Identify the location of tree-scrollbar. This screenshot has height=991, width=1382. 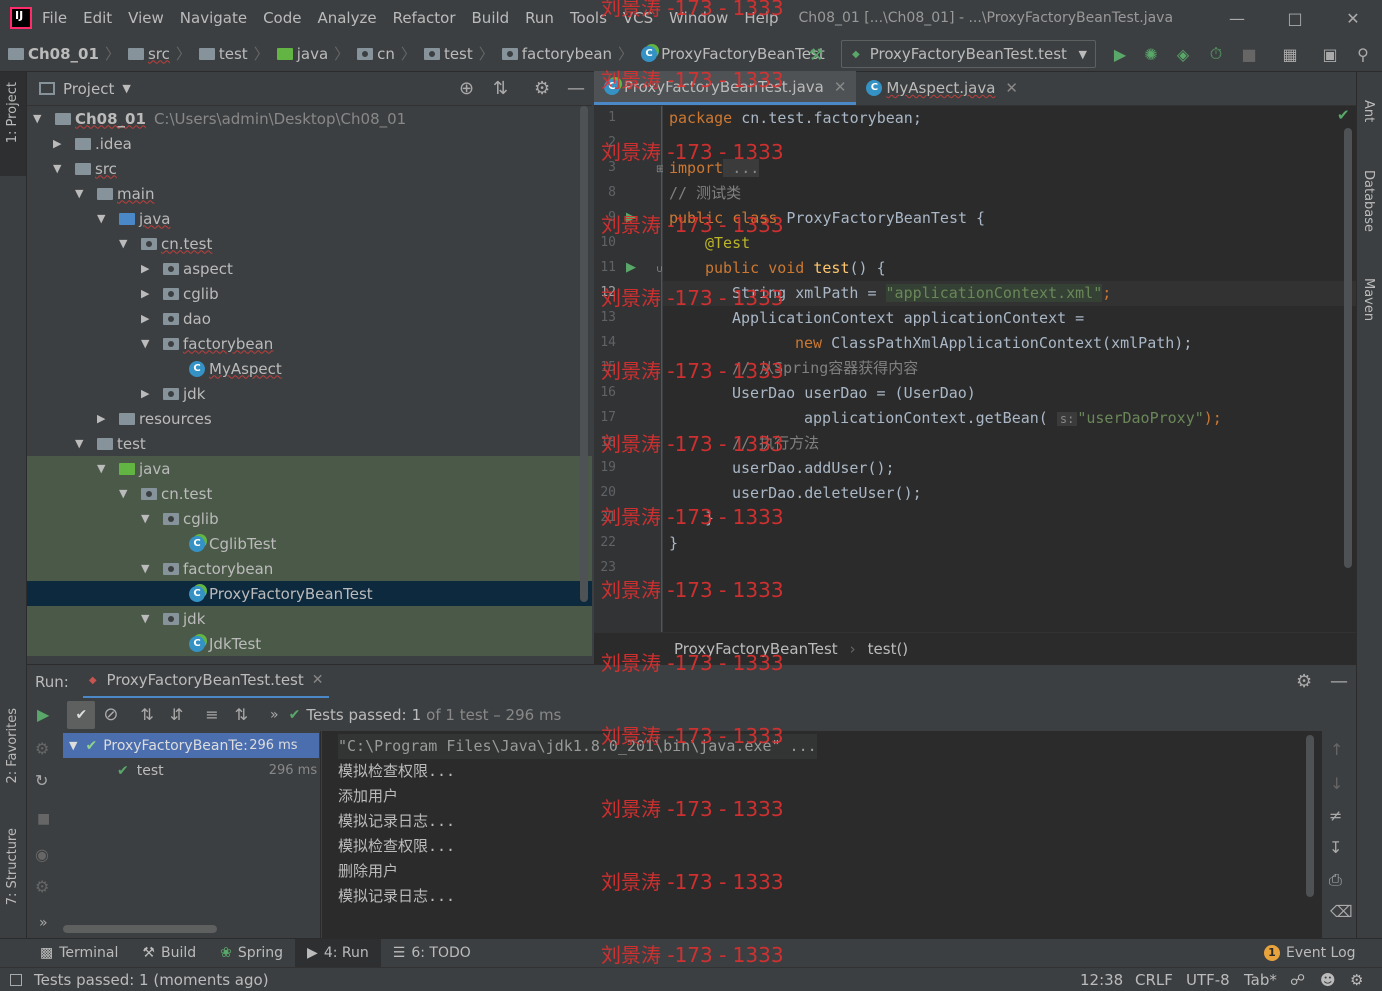
(584, 354).